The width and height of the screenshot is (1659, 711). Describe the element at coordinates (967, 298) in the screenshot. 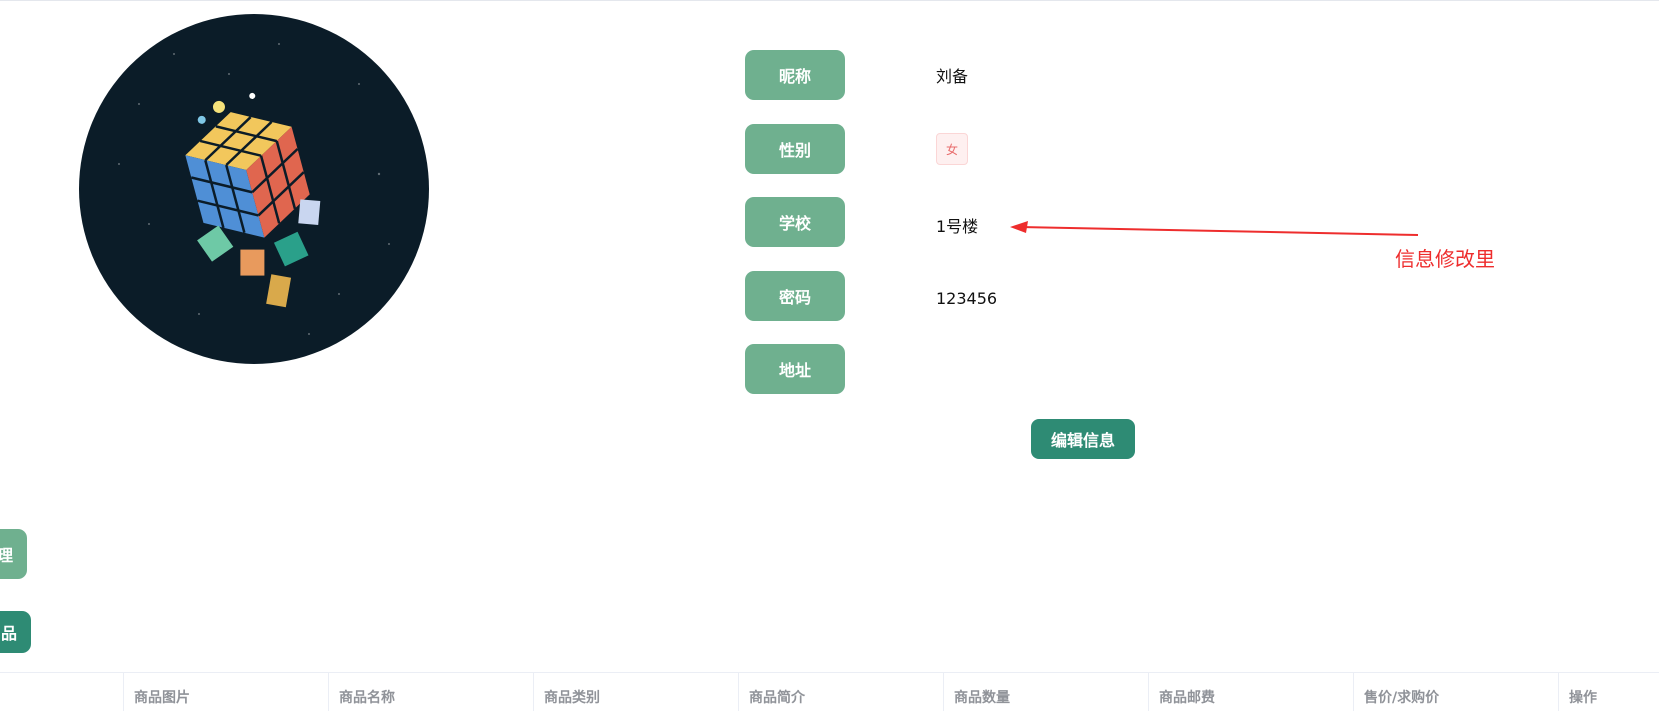

I see `password-value: 123456` at that location.